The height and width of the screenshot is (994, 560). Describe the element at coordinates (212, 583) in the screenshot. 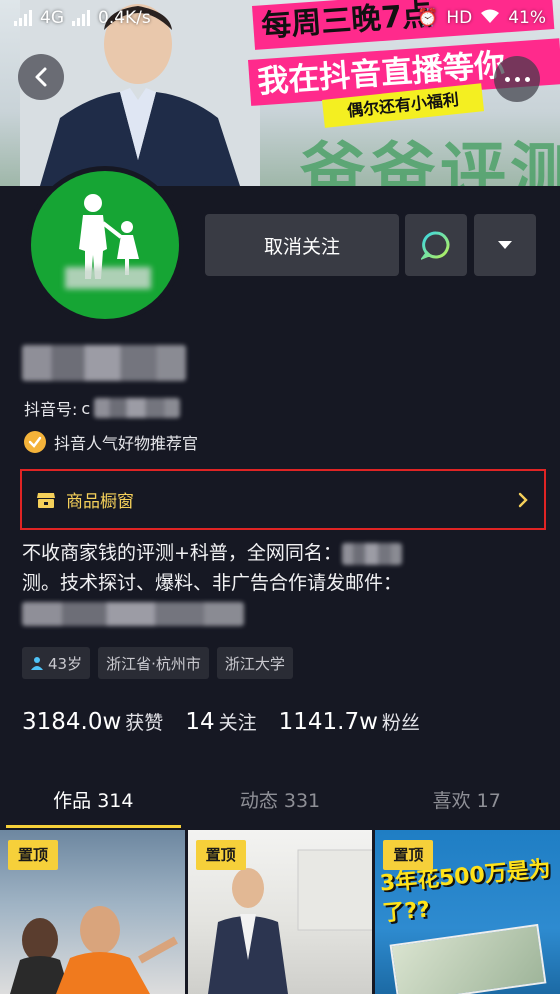

I see `bio-line2: 测。技术探讨、爆料、非广告合作请发邮件：` at that location.